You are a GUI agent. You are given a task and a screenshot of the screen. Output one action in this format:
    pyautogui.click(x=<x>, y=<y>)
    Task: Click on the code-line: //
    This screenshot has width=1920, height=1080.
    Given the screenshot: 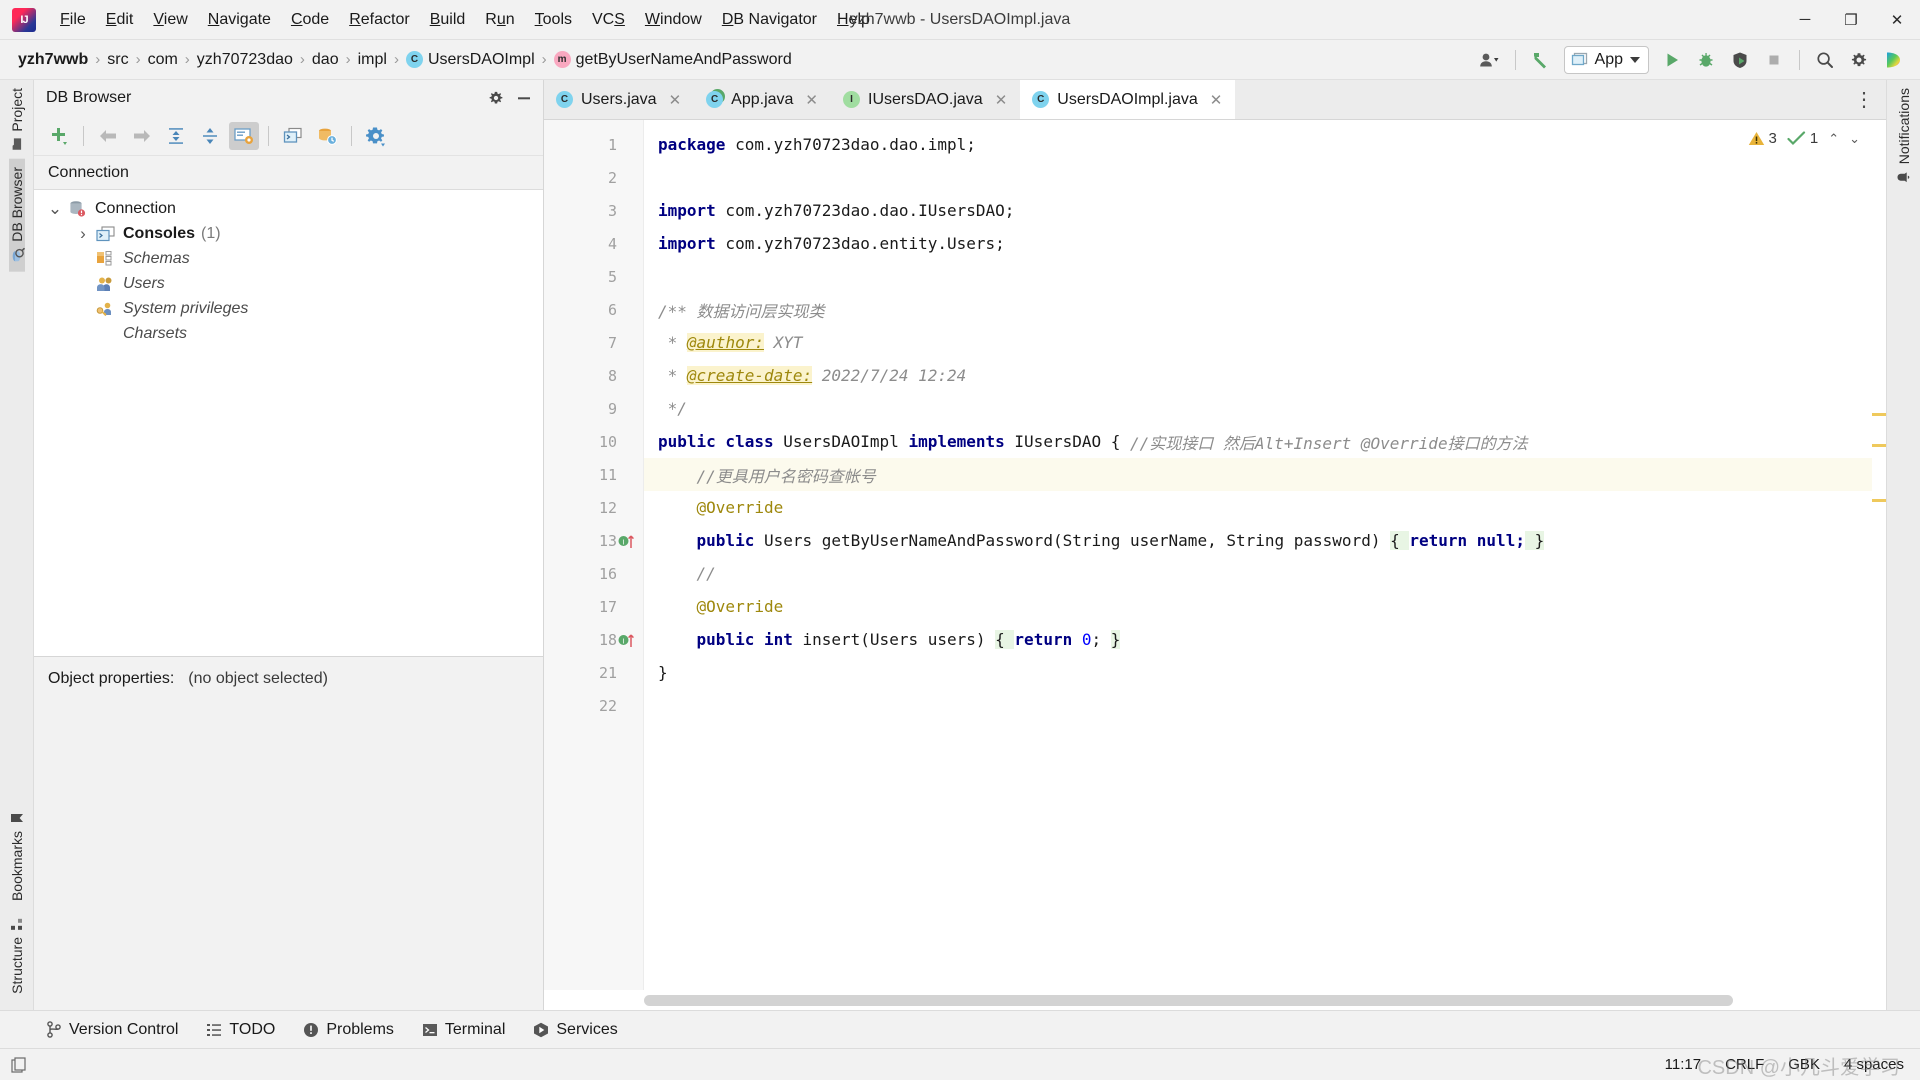 What is the action you would take?
    pyautogui.click(x=1265, y=573)
    